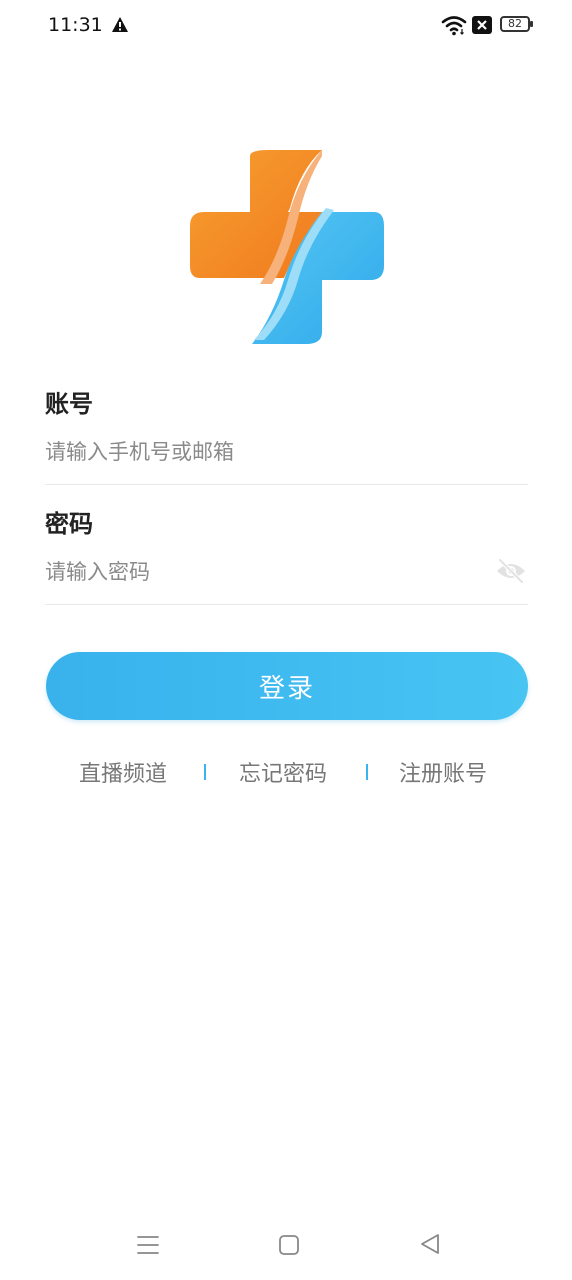 Image resolution: width=572 pixels, height=1280 pixels. What do you see at coordinates (287, 686) in the screenshot?
I see `login-button: 登录` at bounding box center [287, 686].